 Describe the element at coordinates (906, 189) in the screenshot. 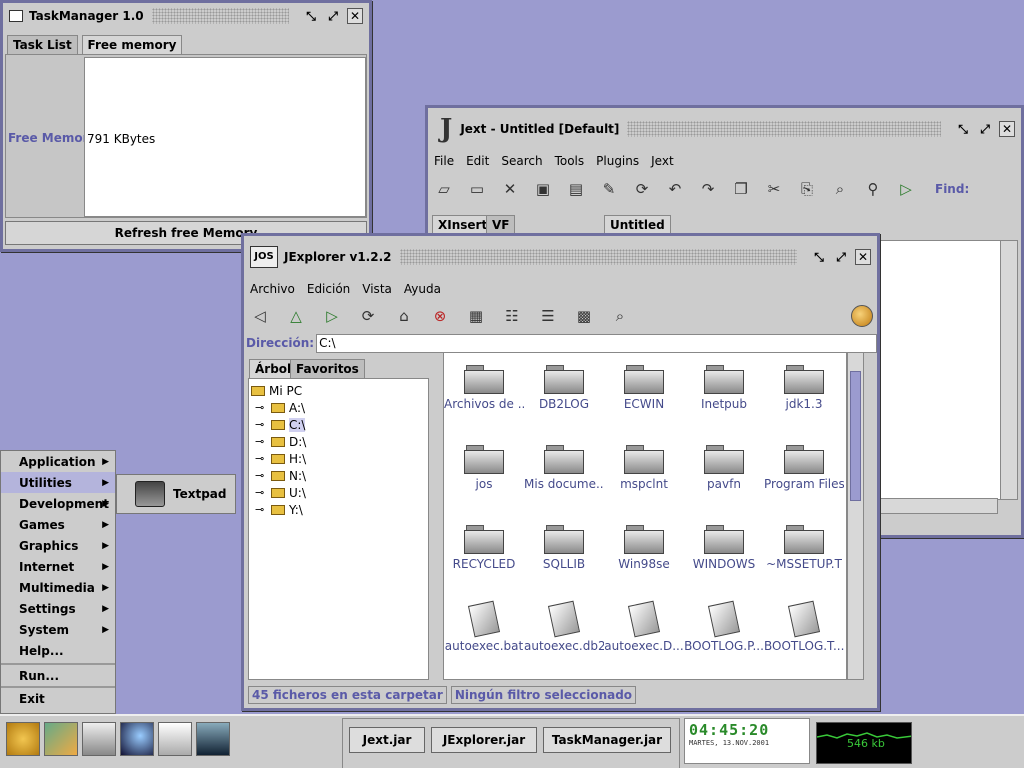

I see `run-icon: ▷` at that location.